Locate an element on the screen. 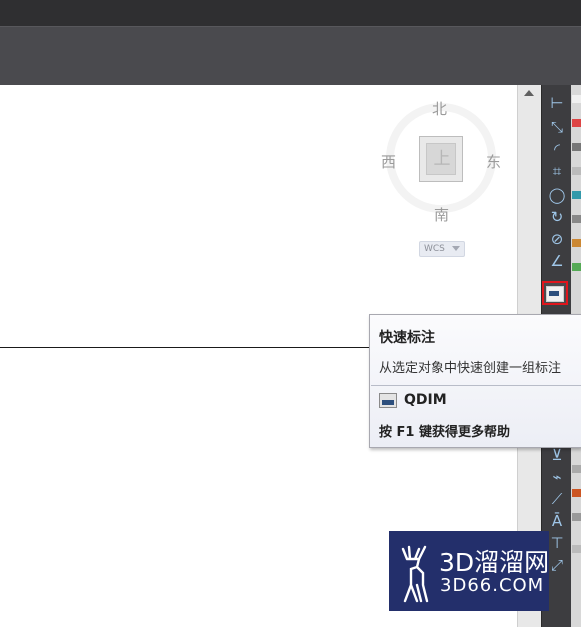 The width and height of the screenshot is (581, 627). quick-dimension-icon is located at coordinates (555, 293).